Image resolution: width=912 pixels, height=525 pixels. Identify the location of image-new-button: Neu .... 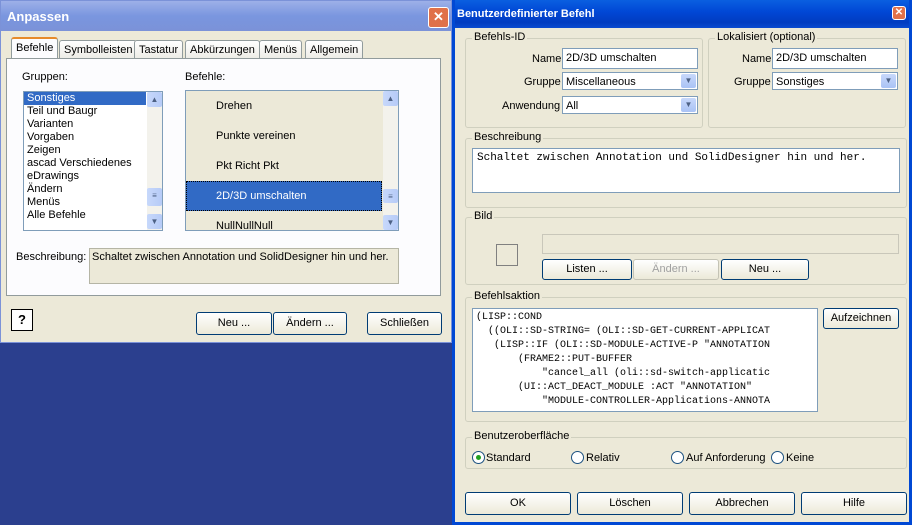
(765, 269).